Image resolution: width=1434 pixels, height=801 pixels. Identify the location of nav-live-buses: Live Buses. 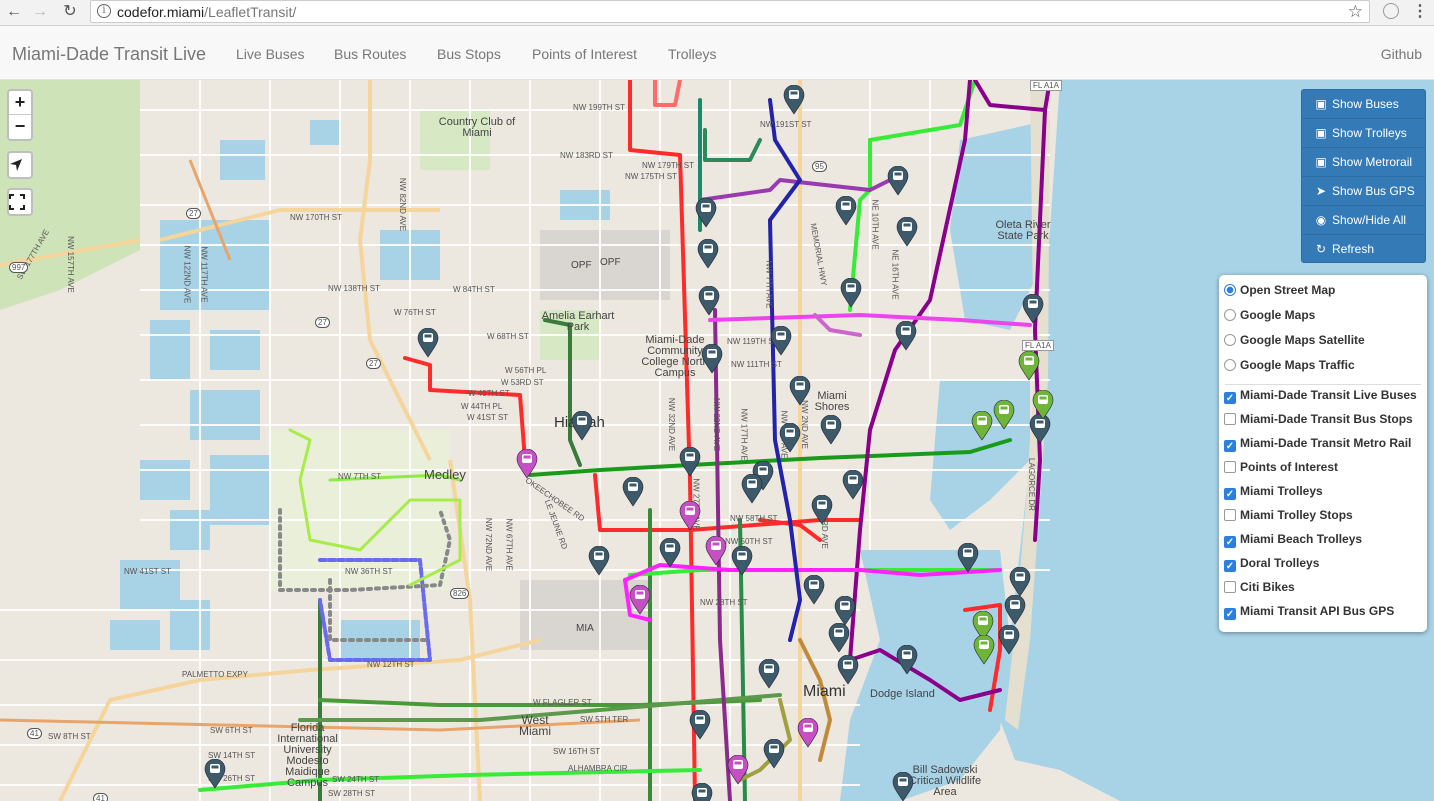
(270, 54).